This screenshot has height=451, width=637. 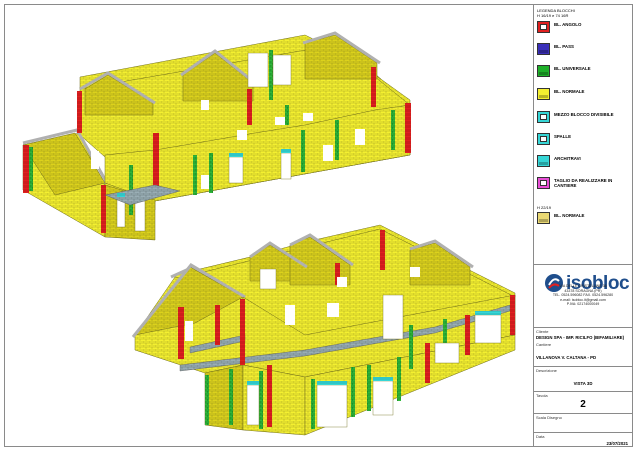 What do you see at coordinates (543, 49) in the screenshot?
I see `pass-block-icon` at bounding box center [543, 49].